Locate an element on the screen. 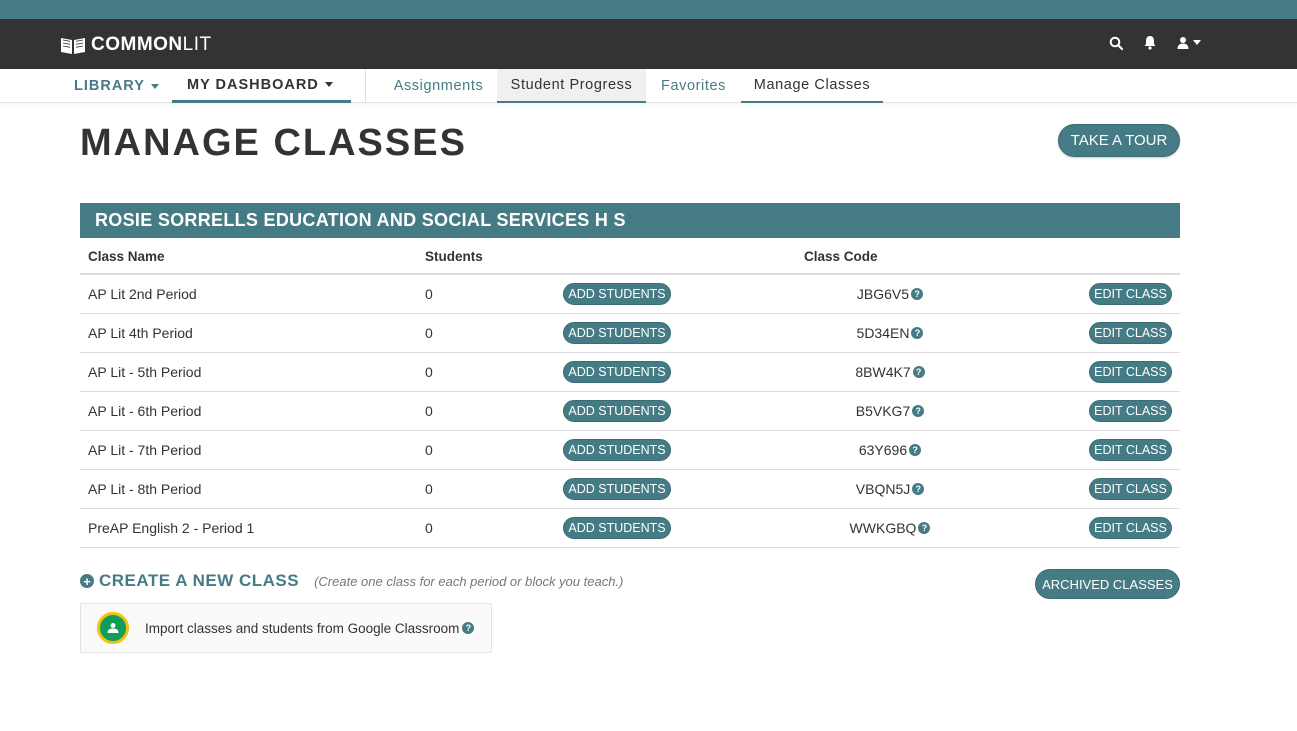  header-class-name: Class Name is located at coordinates (126, 256).